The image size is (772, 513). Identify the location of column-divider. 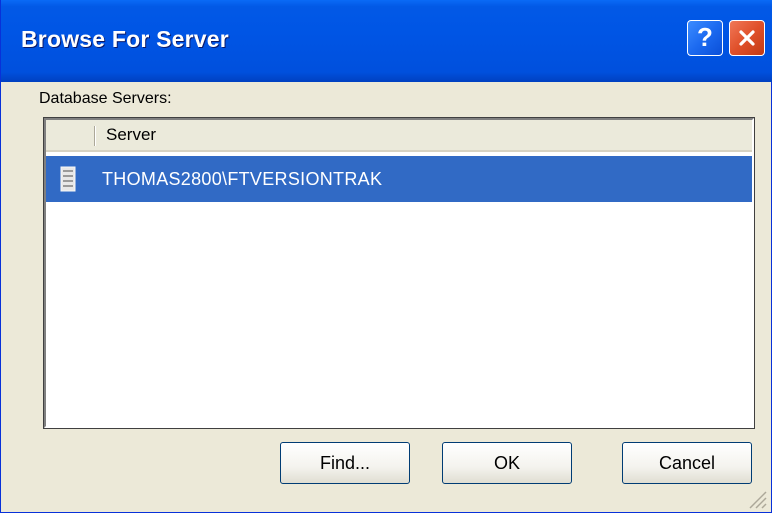
(94, 136).